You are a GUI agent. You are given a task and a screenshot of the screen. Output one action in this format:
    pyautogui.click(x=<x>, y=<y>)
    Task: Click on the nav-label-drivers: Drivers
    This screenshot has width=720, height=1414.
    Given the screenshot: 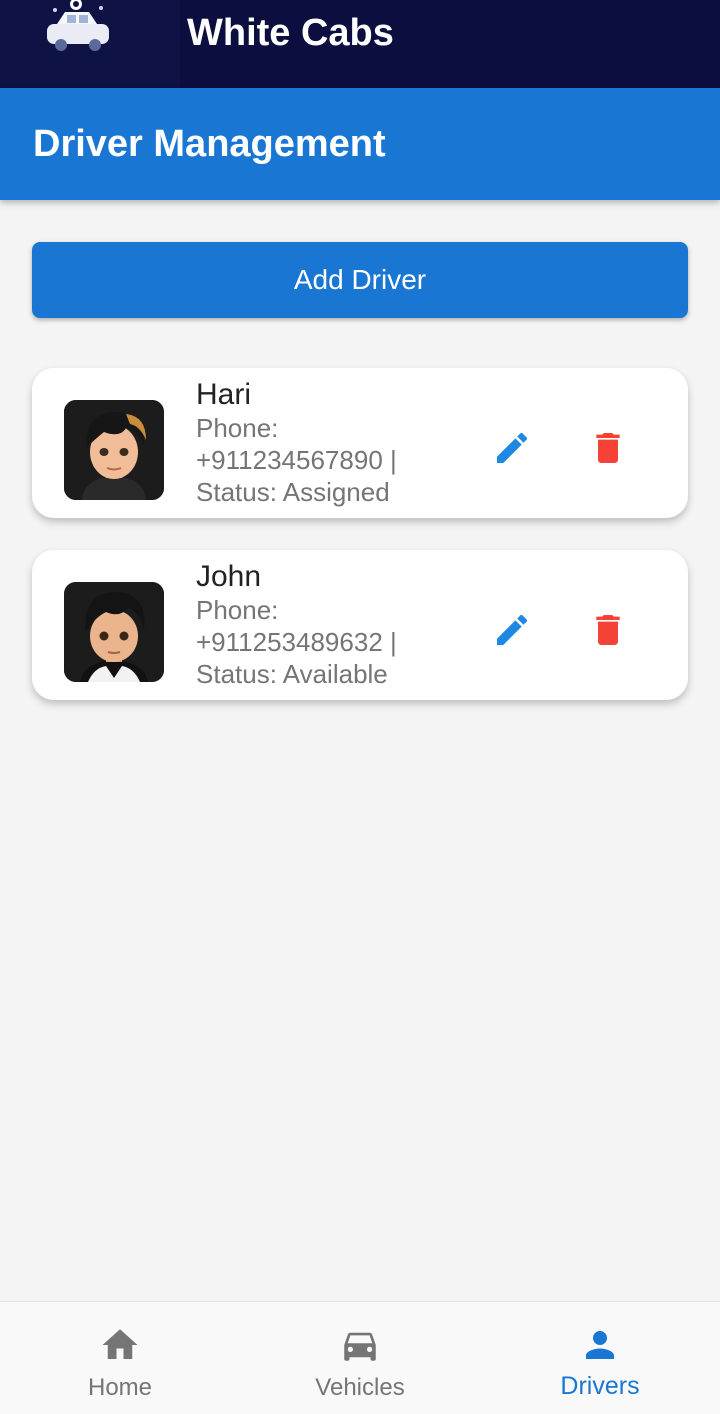 What is the action you would take?
    pyautogui.click(x=600, y=1386)
    